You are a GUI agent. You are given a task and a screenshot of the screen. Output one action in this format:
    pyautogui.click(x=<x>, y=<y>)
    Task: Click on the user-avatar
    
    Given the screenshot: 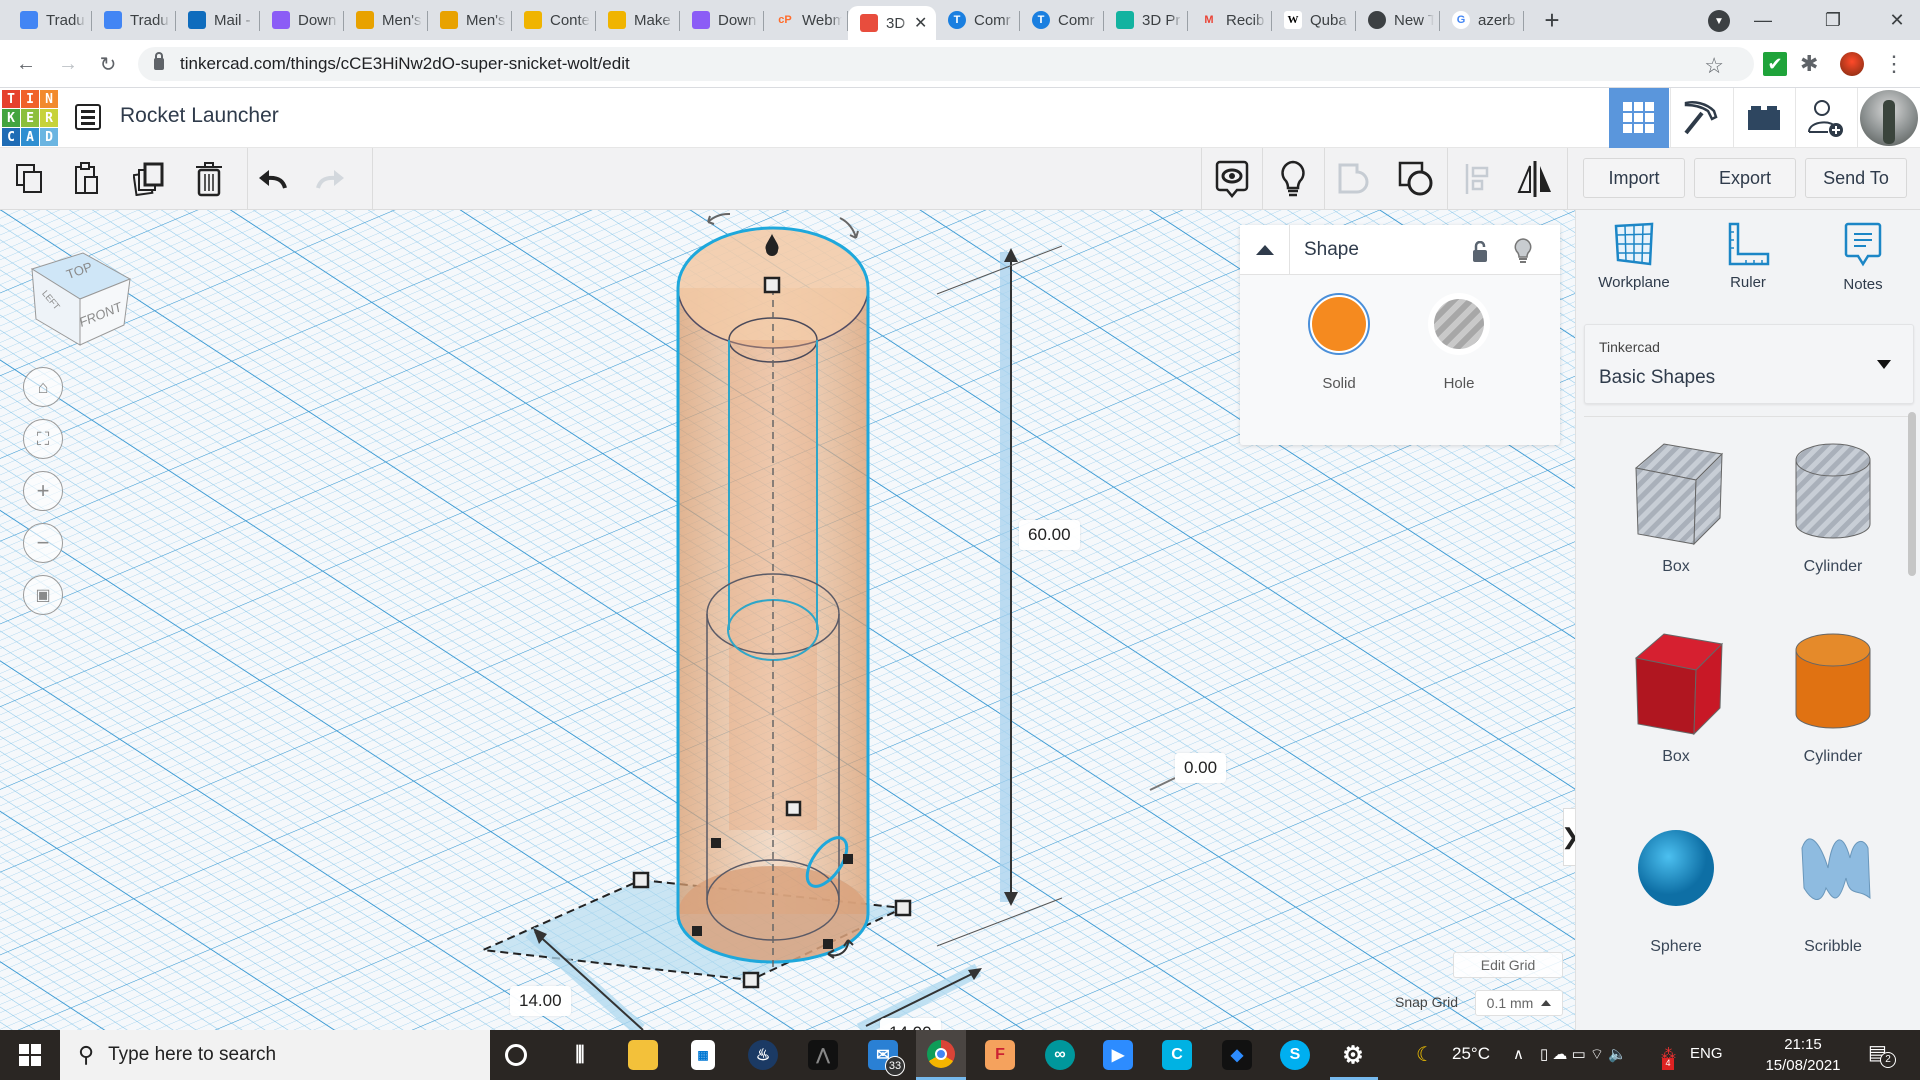 What is the action you would take?
    pyautogui.click(x=1888, y=118)
    